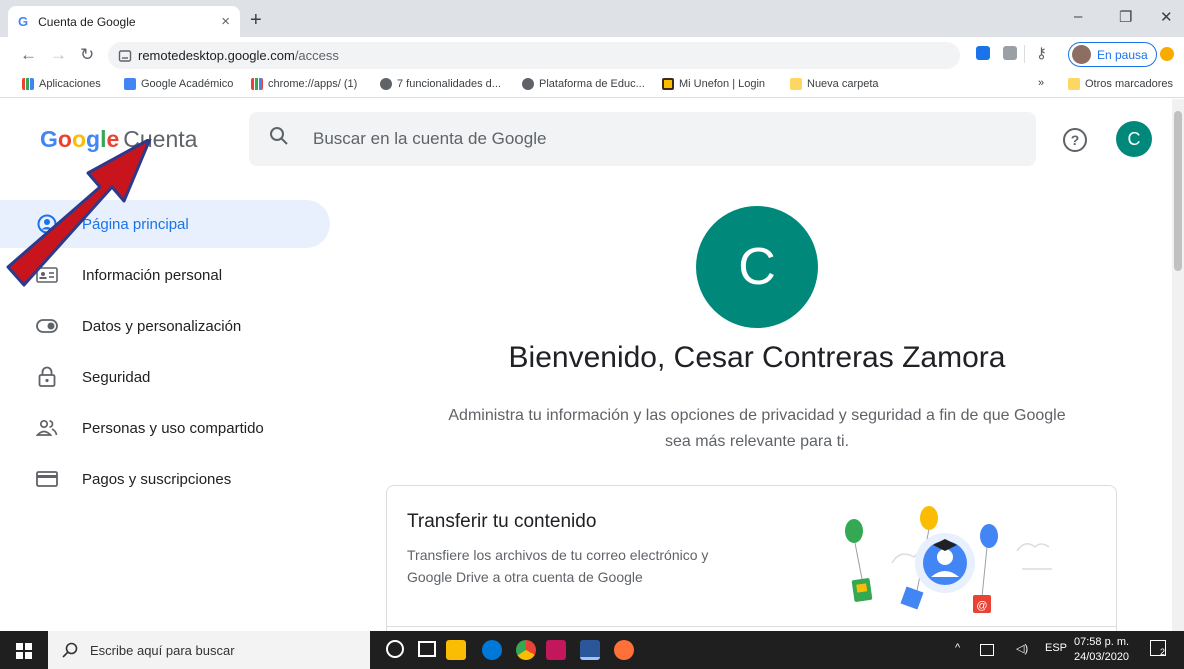 Image resolution: width=1184 pixels, height=669 pixels. Describe the element at coordinates (23, 21) in the screenshot. I see `google-favicon-icon: G` at that location.